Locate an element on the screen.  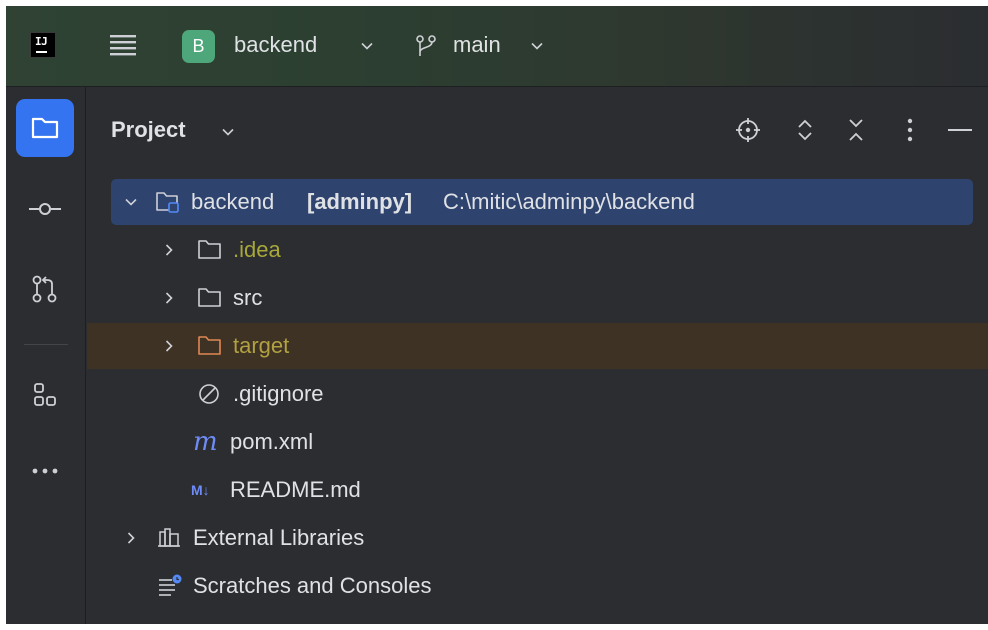
locate-button is located at coordinates (748, 130).